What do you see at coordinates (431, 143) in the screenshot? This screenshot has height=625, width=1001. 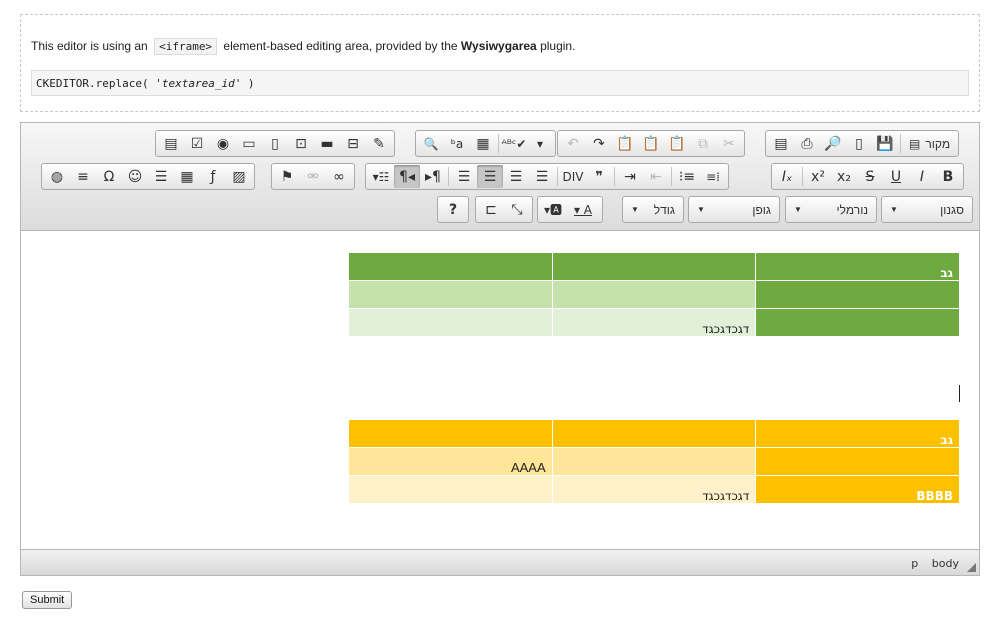 I see `find-icon: 🔍` at bounding box center [431, 143].